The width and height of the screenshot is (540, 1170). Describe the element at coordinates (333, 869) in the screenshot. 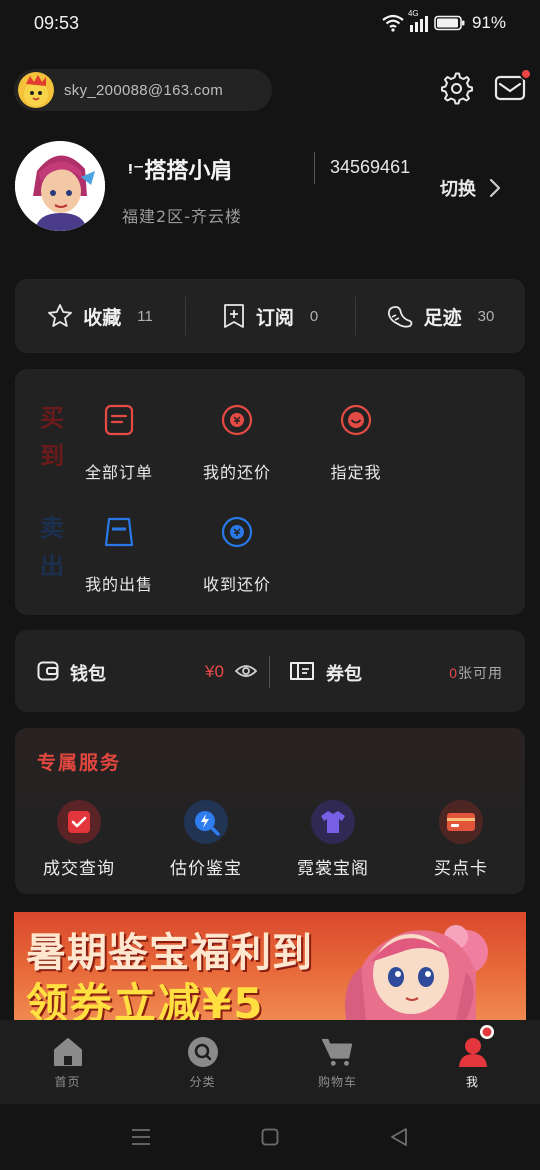

I see `service-label: 霓裳宝阁` at that location.